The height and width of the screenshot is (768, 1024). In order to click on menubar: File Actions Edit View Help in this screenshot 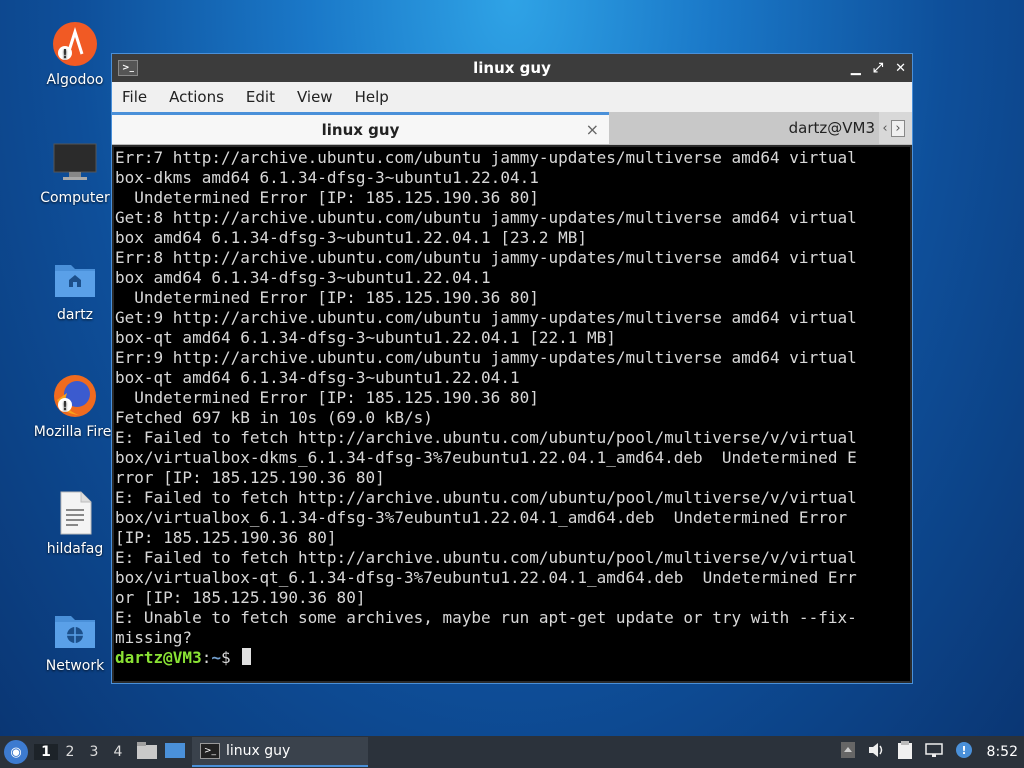, I will do `click(512, 97)`.